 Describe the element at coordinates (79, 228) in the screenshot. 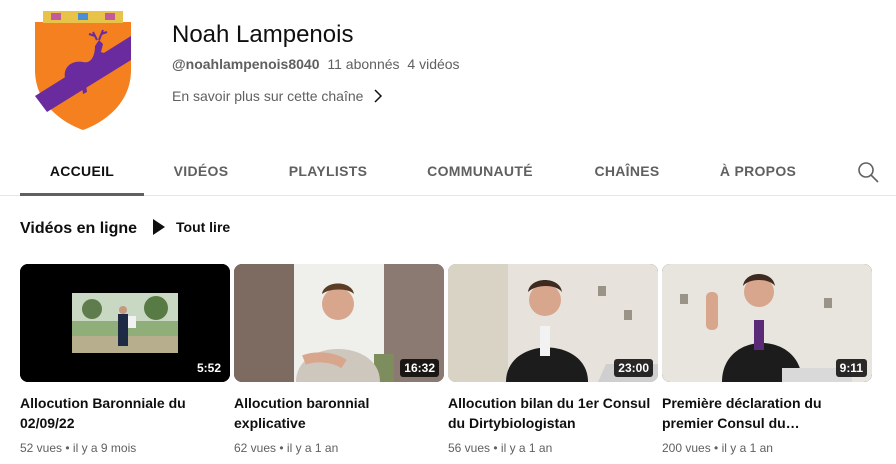

I see `section-title: Vidéos en ligne` at that location.